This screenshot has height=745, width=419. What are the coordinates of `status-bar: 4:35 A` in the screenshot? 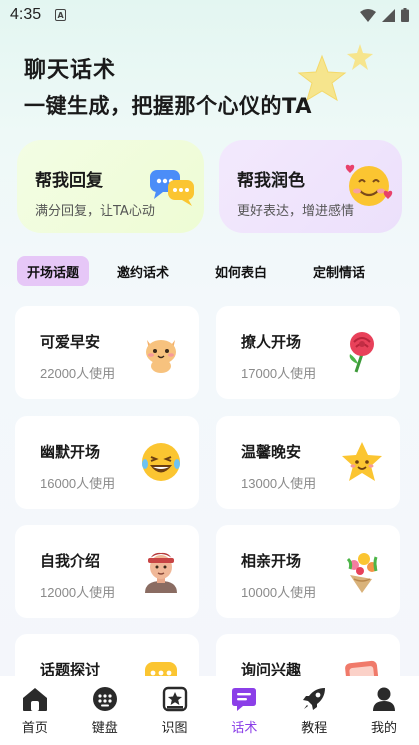 It's located at (209, 15).